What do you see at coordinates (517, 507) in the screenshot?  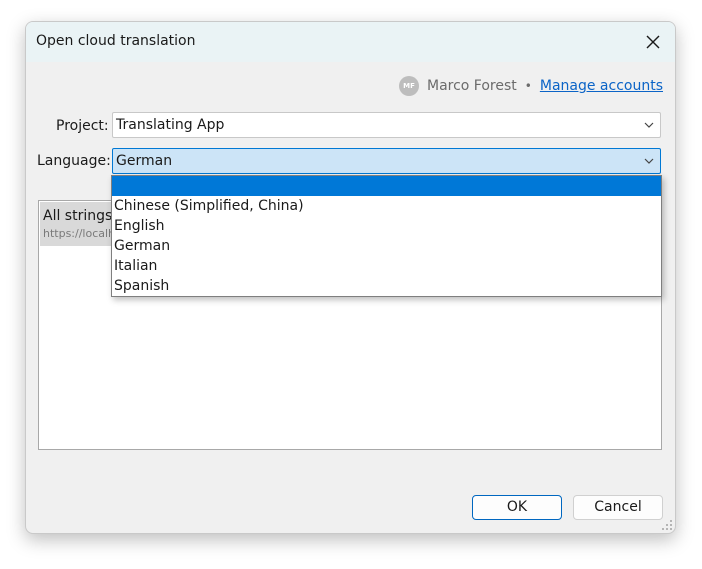 I see `ok-button: OK` at bounding box center [517, 507].